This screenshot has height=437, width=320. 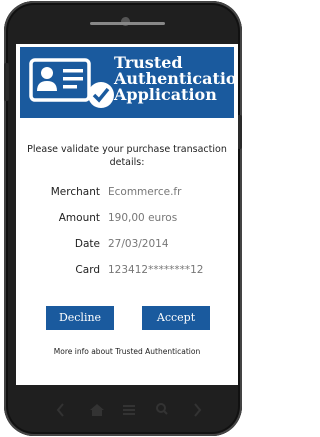 I want to click on speaker-grille, so click(x=127, y=23).